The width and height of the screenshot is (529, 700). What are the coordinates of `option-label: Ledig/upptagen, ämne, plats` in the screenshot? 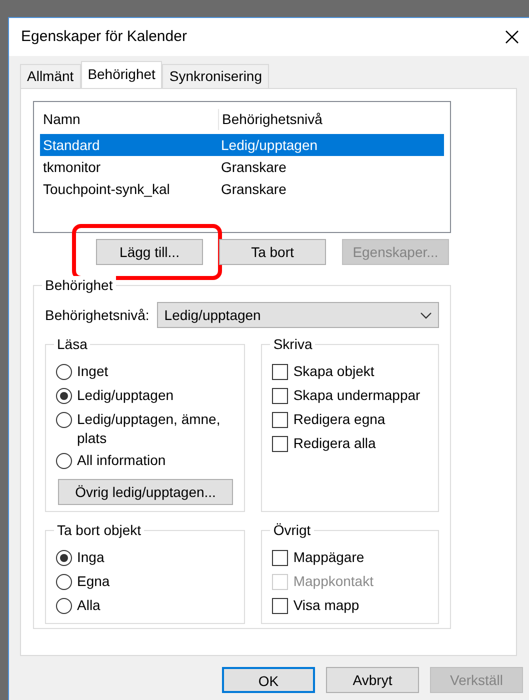 It's located at (155, 429).